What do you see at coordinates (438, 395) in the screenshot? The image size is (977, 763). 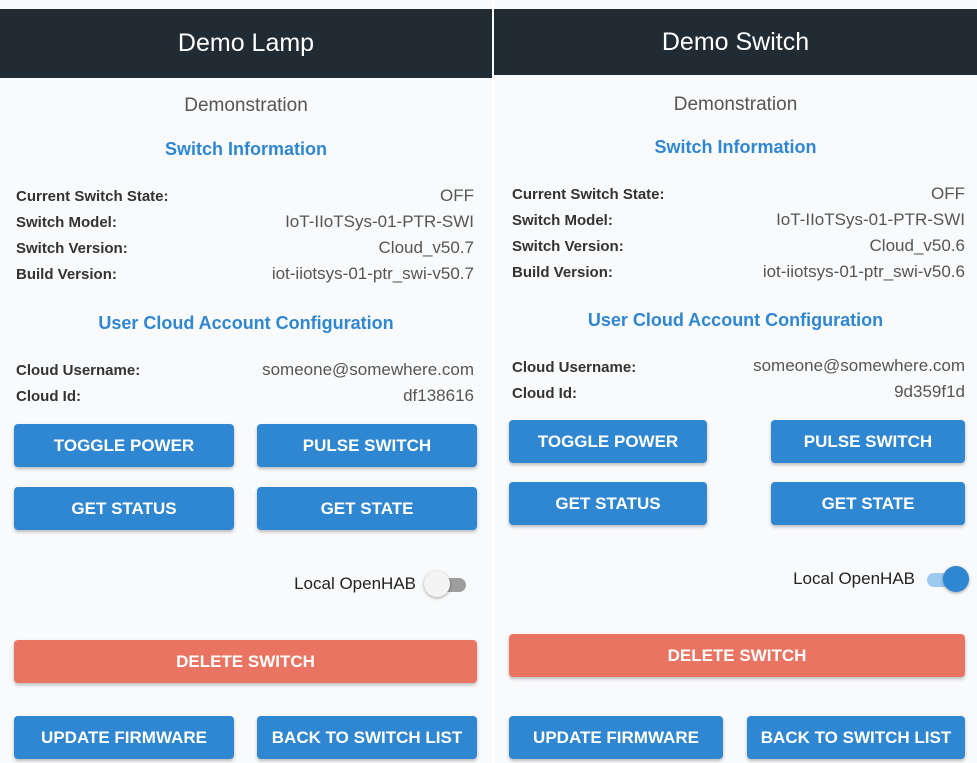 I see `cloud-id-value: df138616` at bounding box center [438, 395].